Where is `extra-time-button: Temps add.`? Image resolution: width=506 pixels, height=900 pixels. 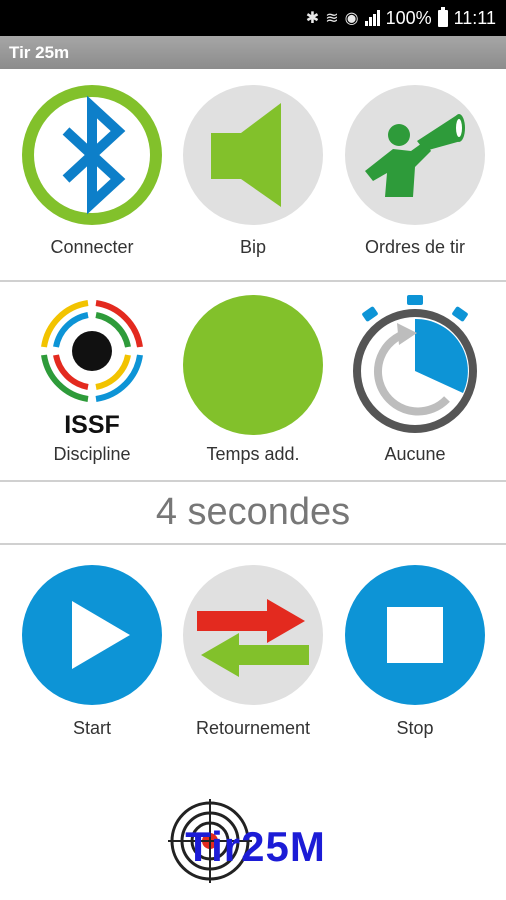 extra-time-button: Temps add. is located at coordinates (253, 385).